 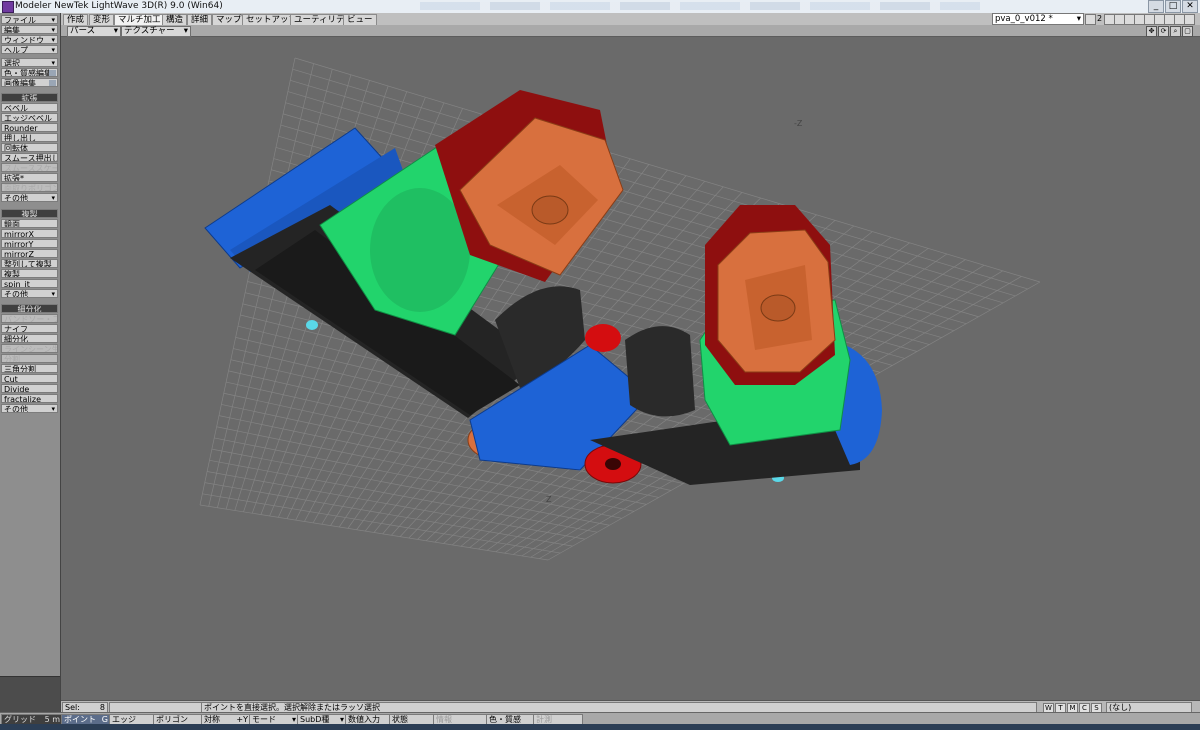 I want to click on point-label: ポイント, so click(x=80, y=719).